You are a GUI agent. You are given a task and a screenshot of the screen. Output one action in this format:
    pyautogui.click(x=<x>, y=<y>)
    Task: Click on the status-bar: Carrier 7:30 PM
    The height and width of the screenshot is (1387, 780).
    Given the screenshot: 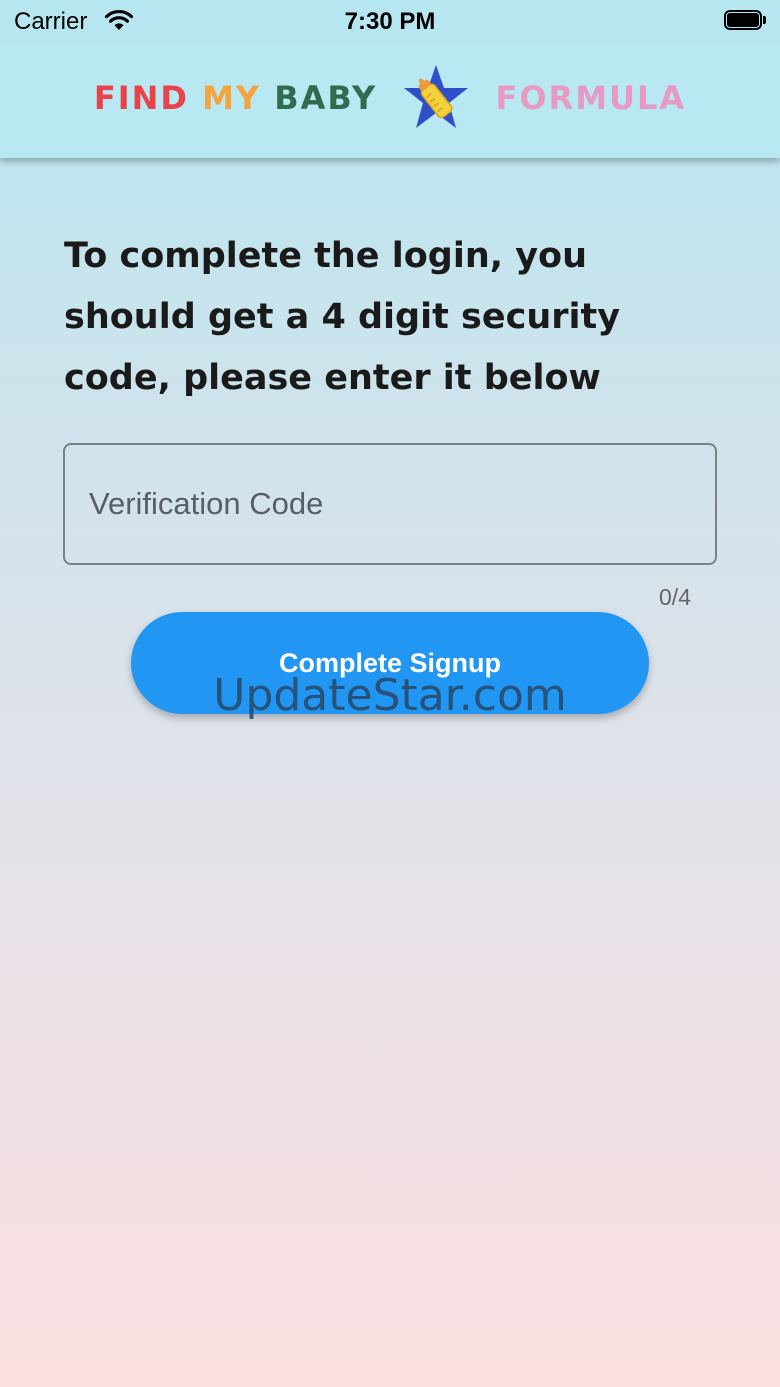 What is the action you would take?
    pyautogui.click(x=390, y=22)
    